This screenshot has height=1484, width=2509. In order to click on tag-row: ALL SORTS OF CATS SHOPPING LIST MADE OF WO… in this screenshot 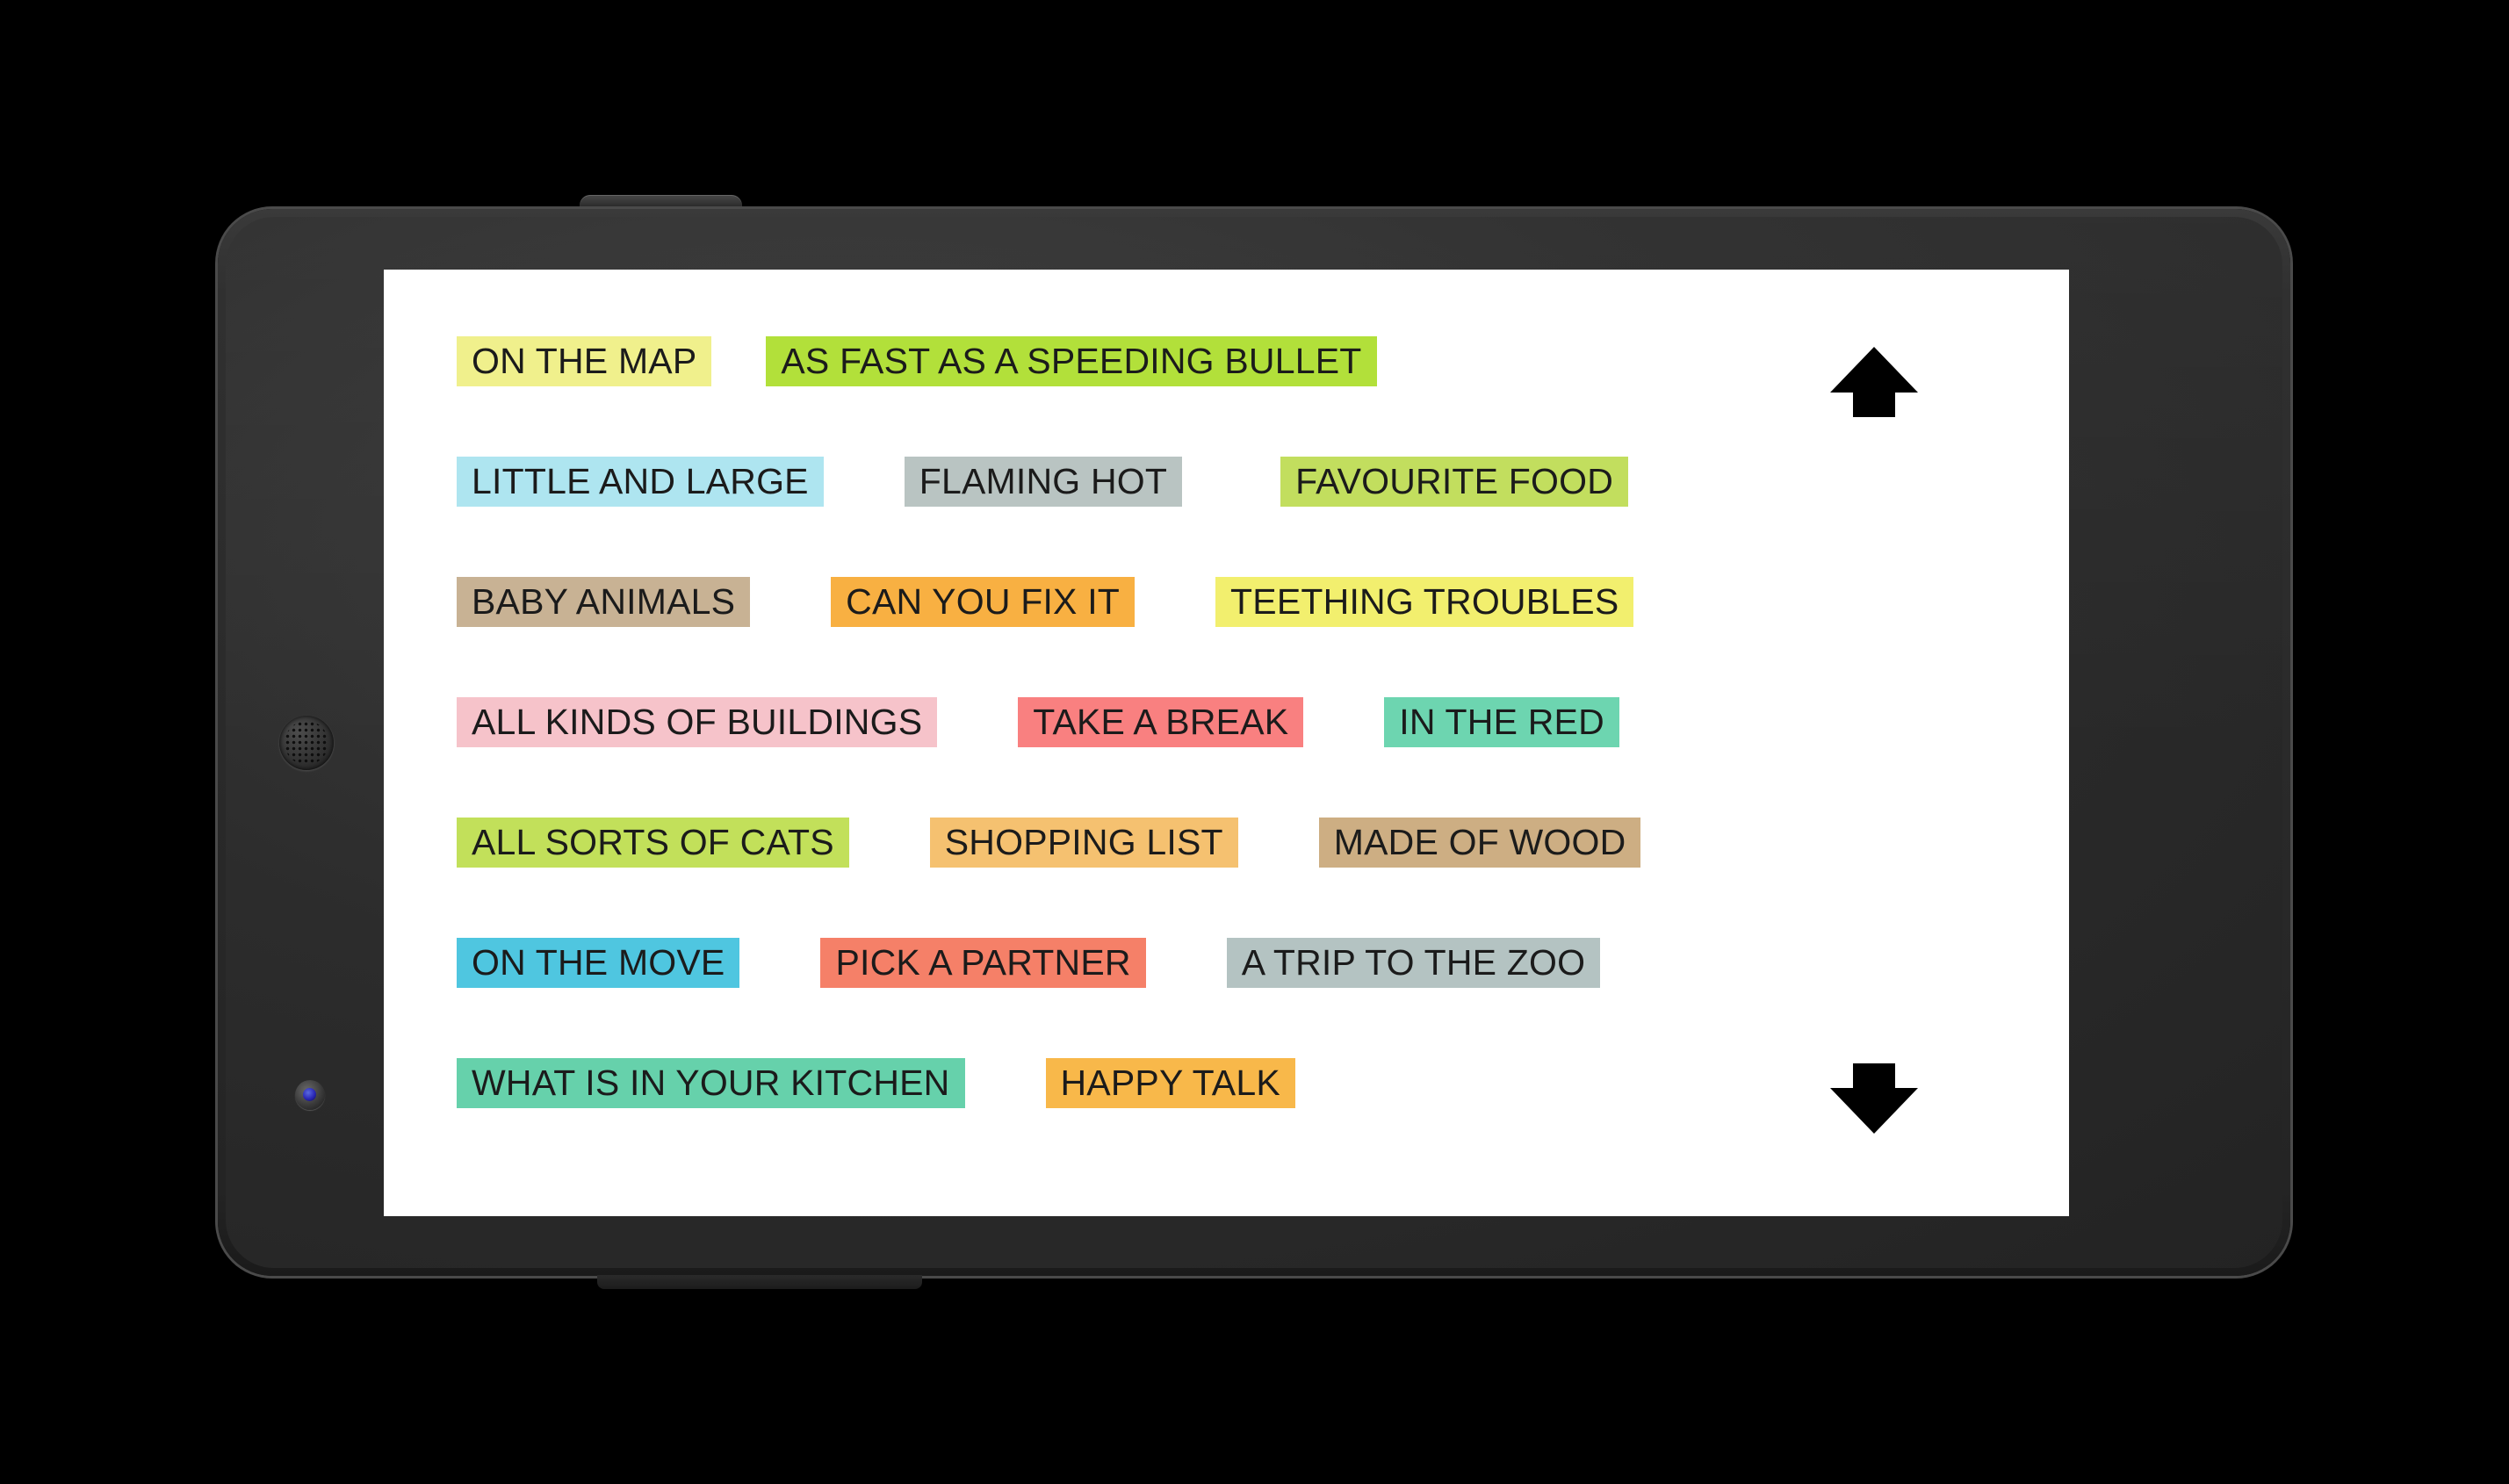, I will do `click(1226, 878)`.